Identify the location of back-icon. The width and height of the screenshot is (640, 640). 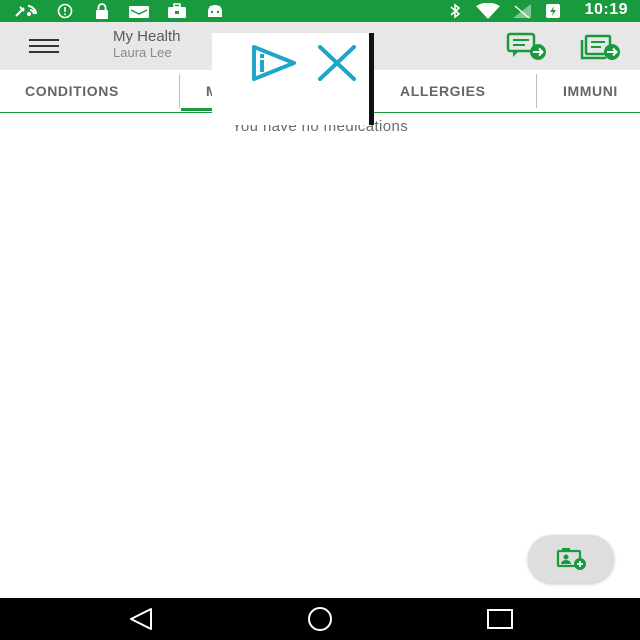
(141, 619).